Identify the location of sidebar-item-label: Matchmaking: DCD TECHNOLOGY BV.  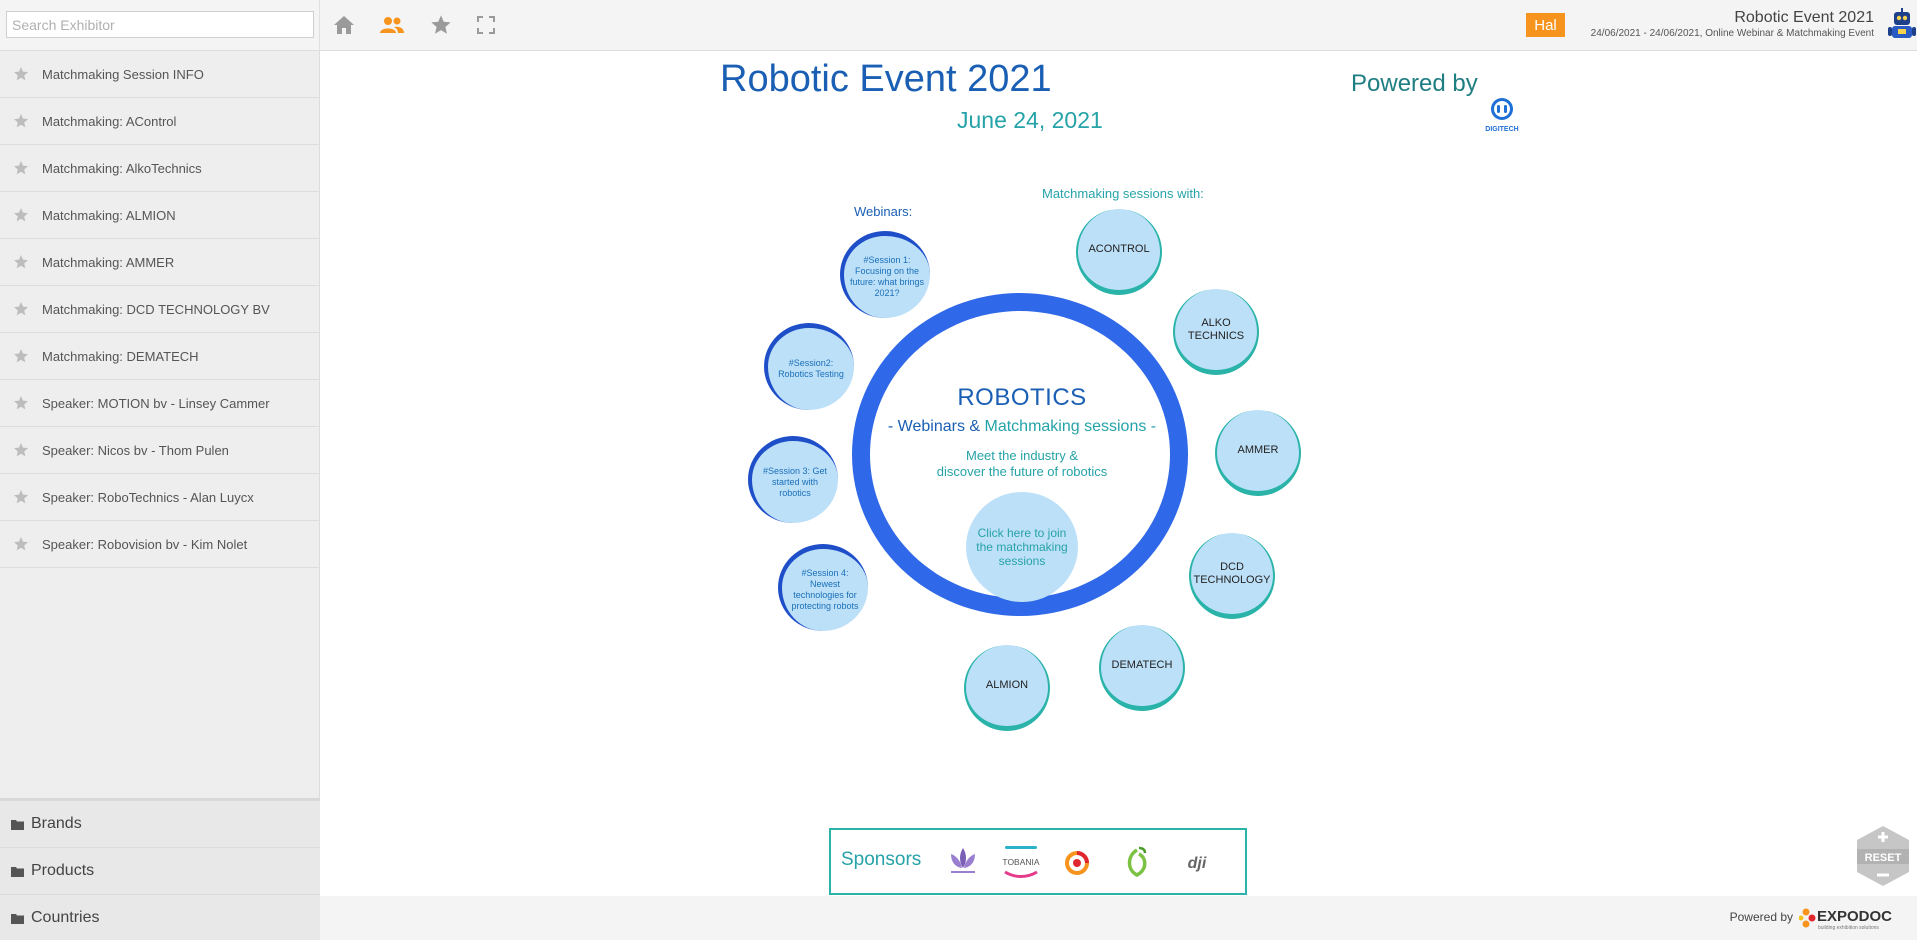
(156, 309).